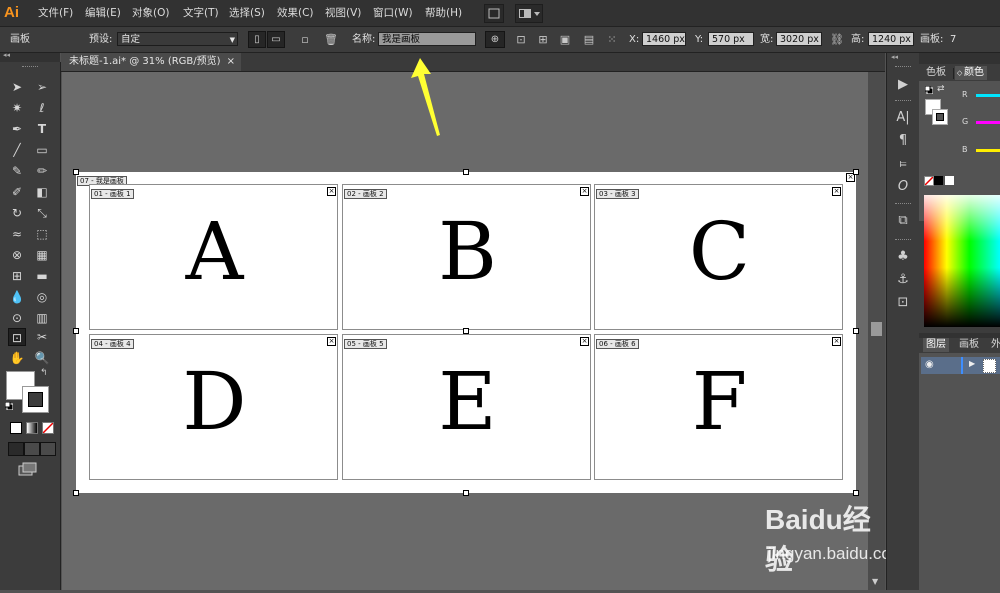 Image resolution: width=1000 pixels, height=593 pixels. Describe the element at coordinates (42, 358) in the screenshot. I see `zoom-tool-icon: 🔍` at that location.